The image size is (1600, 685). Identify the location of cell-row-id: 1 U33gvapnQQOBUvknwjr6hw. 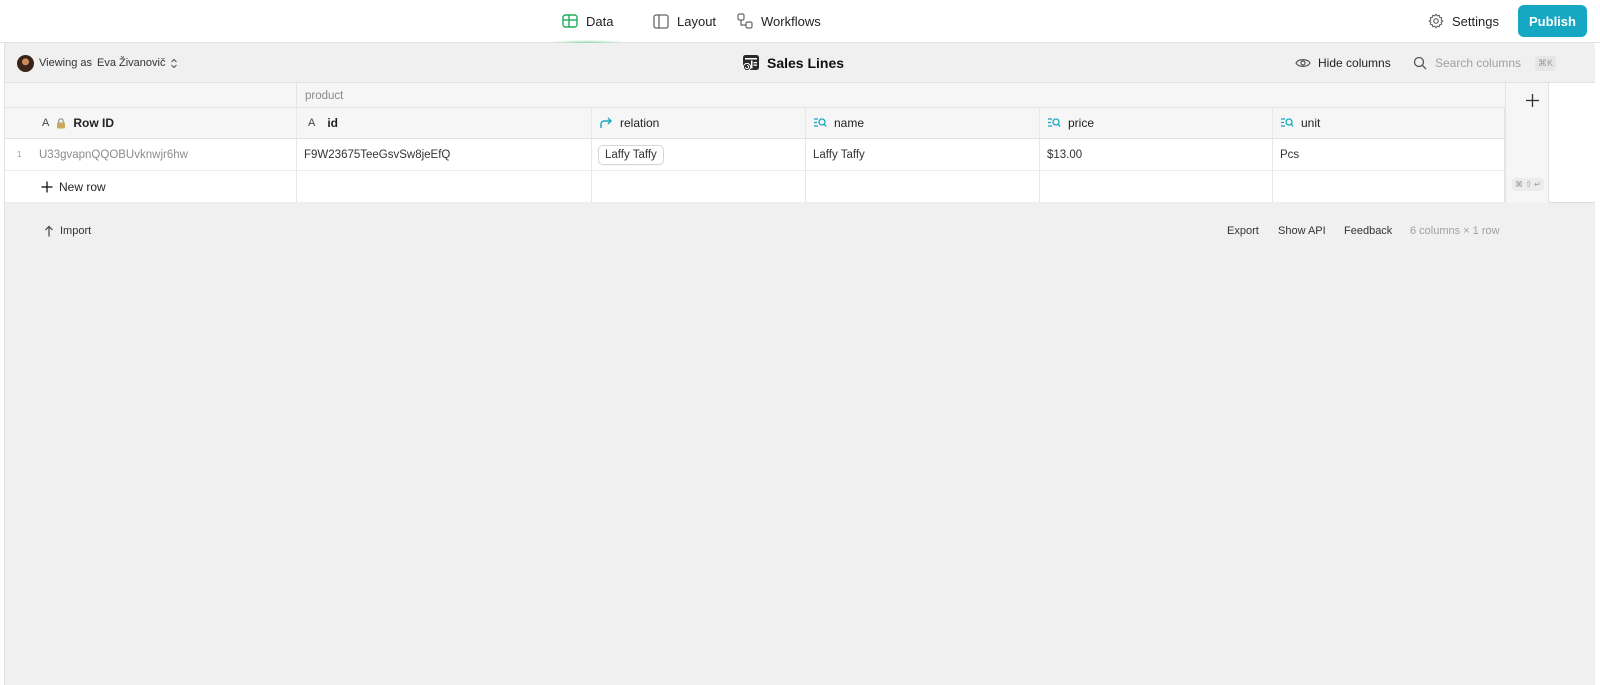
(151, 154).